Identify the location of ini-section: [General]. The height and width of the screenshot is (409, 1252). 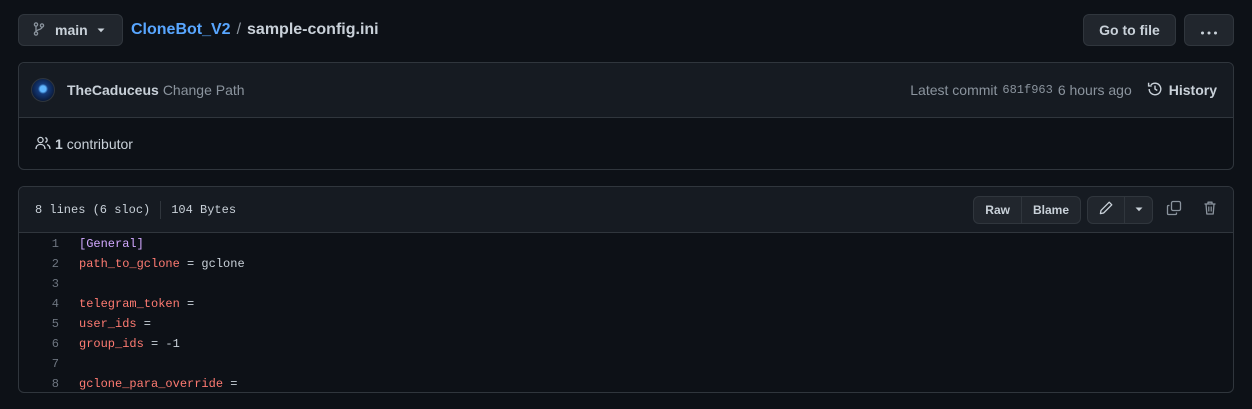
(111, 244).